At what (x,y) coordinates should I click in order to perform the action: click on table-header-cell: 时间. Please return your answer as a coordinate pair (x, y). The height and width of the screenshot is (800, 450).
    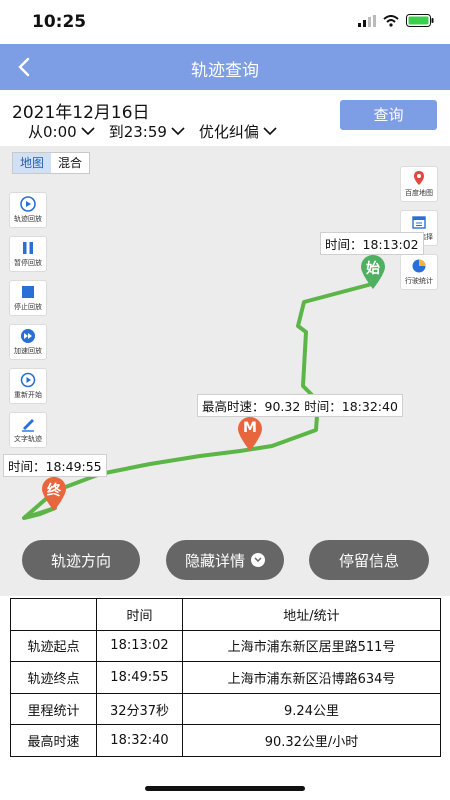
    Looking at the image, I should click on (139, 614).